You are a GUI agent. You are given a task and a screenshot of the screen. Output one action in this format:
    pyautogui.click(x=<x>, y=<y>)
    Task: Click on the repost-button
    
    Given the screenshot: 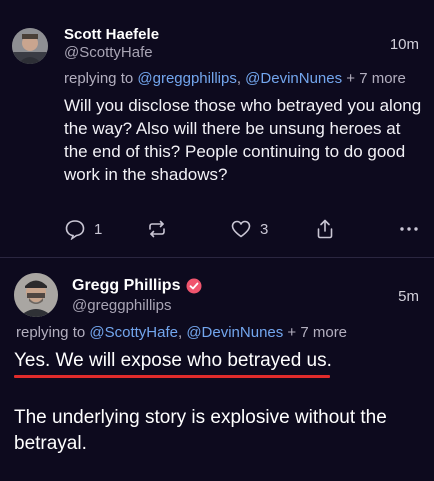 What is the action you would take?
    pyautogui.click(x=157, y=229)
    